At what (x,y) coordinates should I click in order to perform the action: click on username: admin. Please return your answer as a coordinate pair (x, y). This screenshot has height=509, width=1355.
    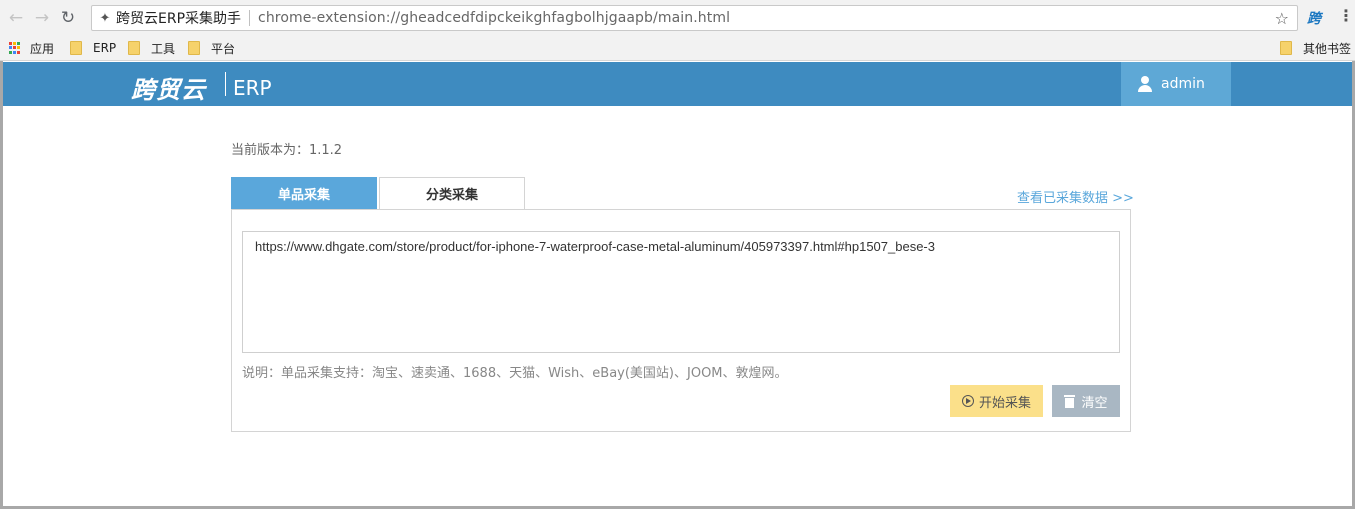
    Looking at the image, I should click on (1183, 84).